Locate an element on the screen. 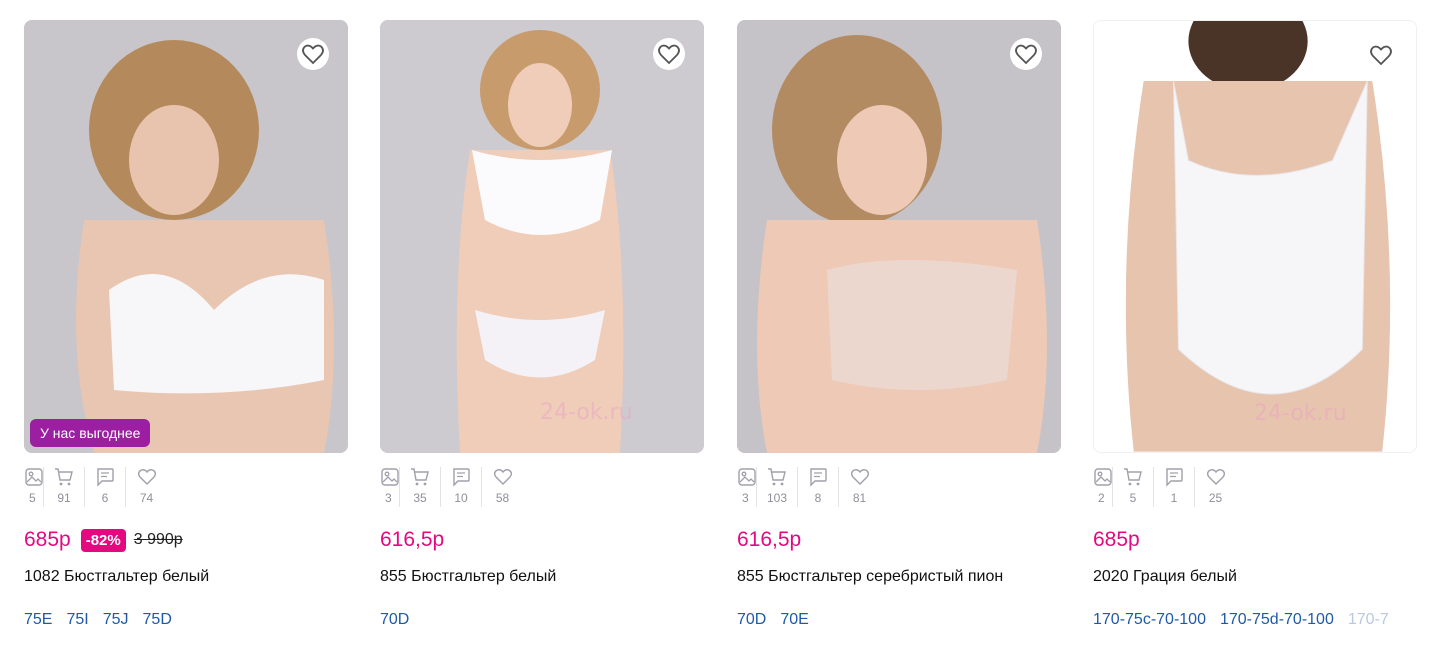 The width and height of the screenshot is (1442, 647). stat-reviews: 10 is located at coordinates (461, 487).